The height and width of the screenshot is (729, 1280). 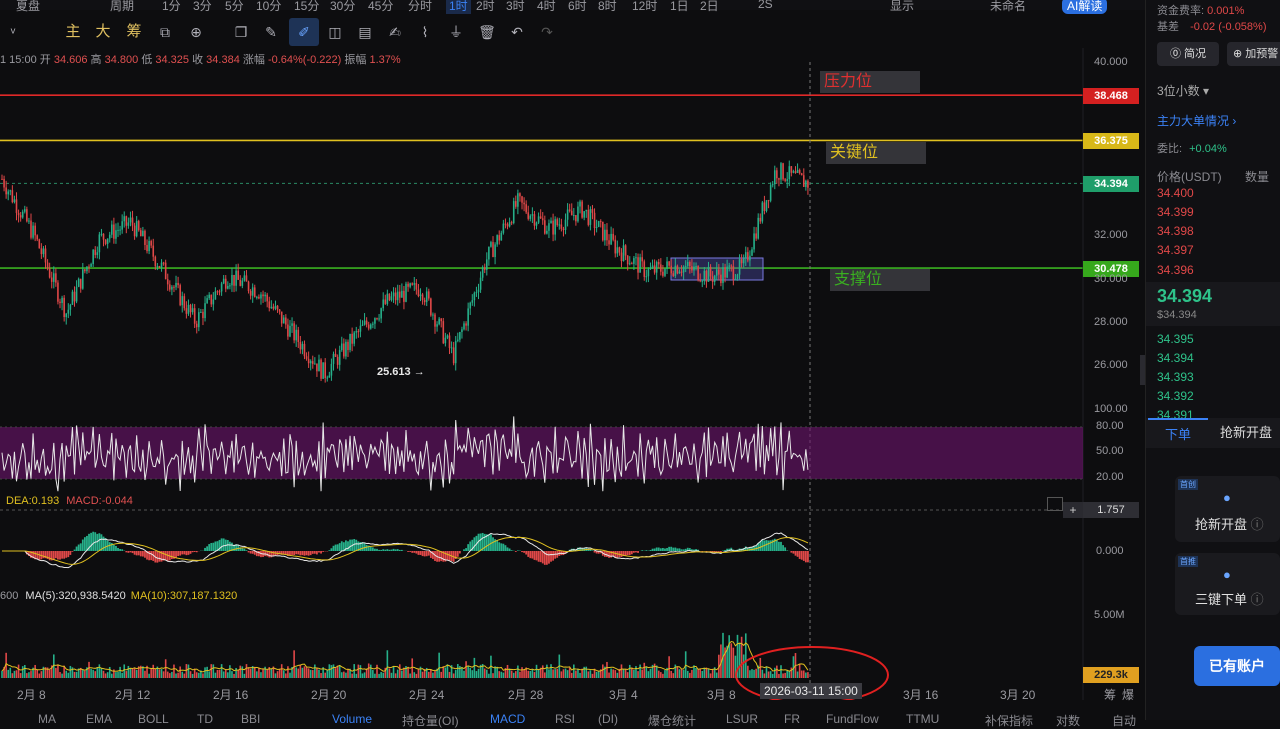 What do you see at coordinates (1175, 193) in the screenshot?
I see `ask-price: 34.400` at bounding box center [1175, 193].